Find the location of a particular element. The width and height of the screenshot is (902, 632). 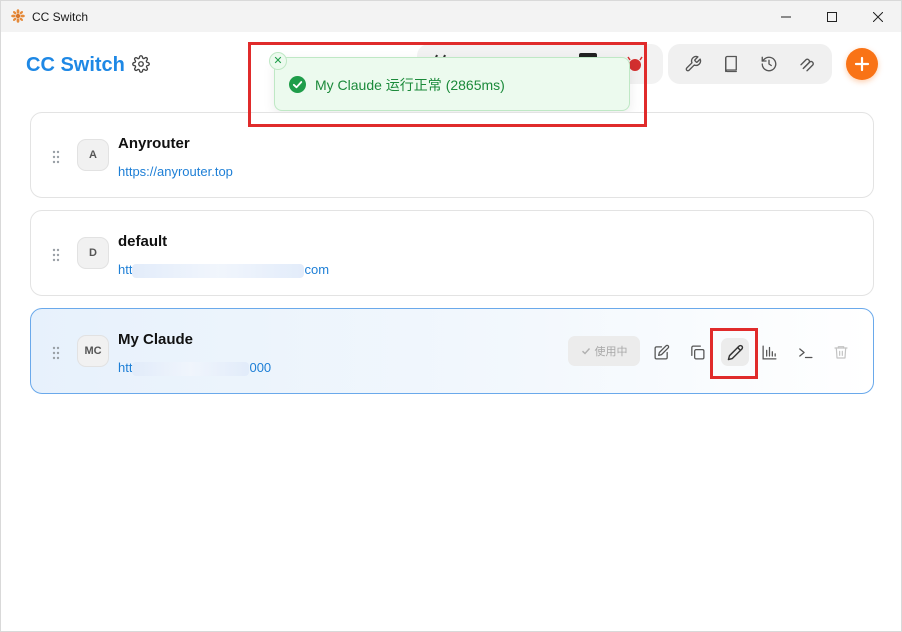

terminal-button is located at coordinates (805, 352).